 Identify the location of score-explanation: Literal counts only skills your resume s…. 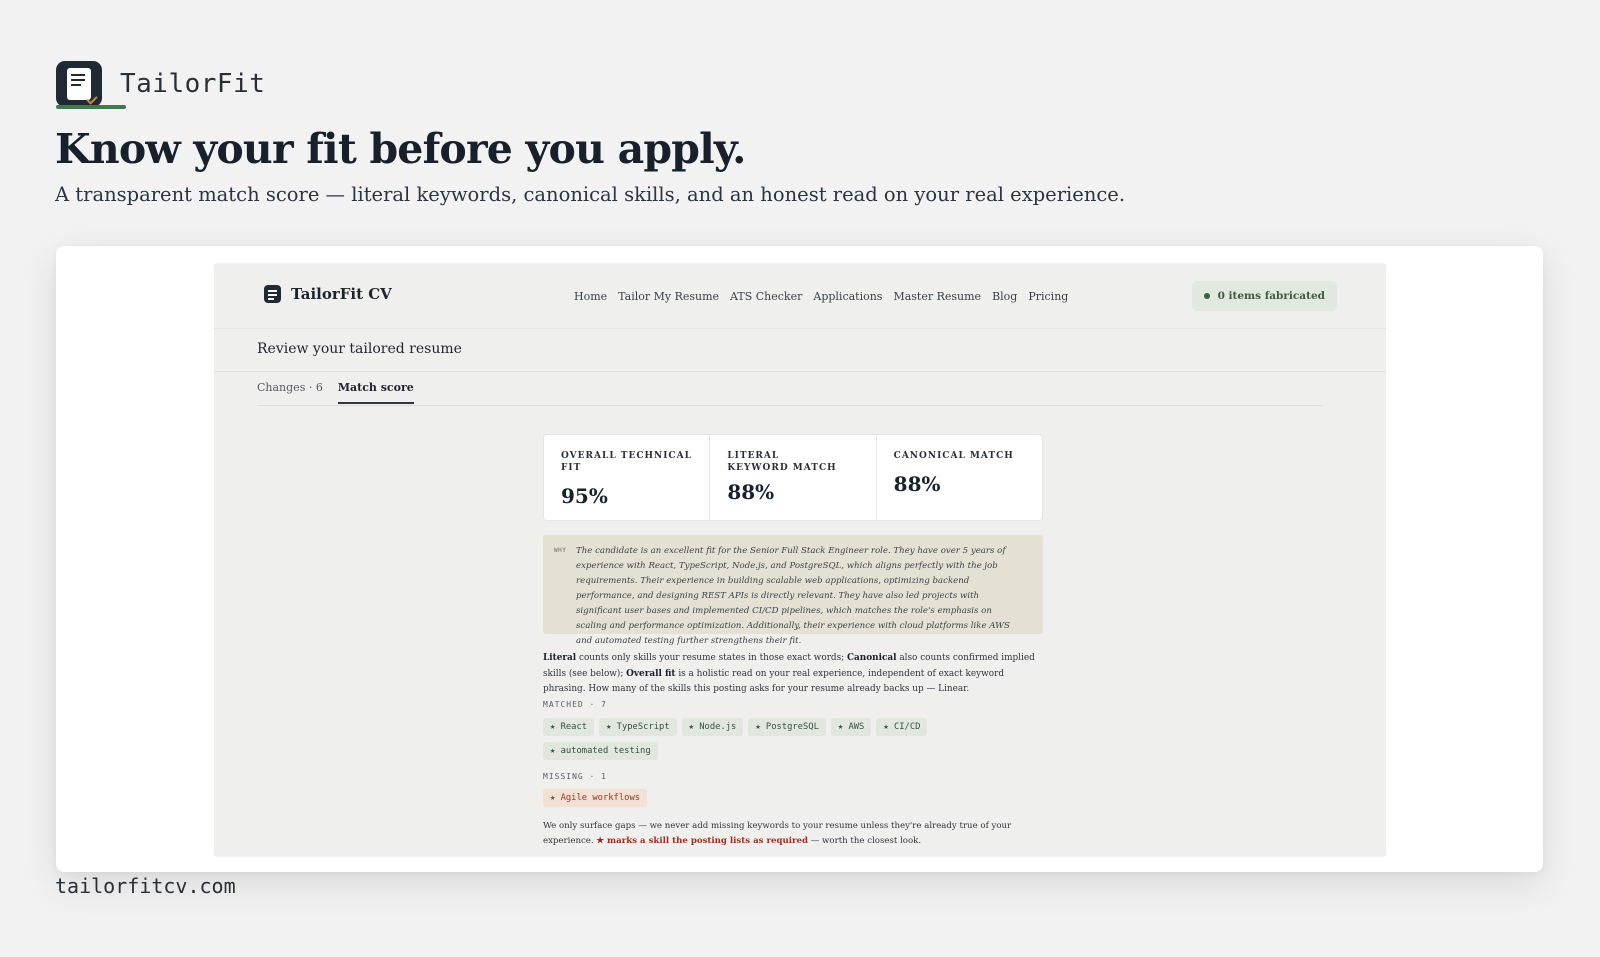
(793, 674).